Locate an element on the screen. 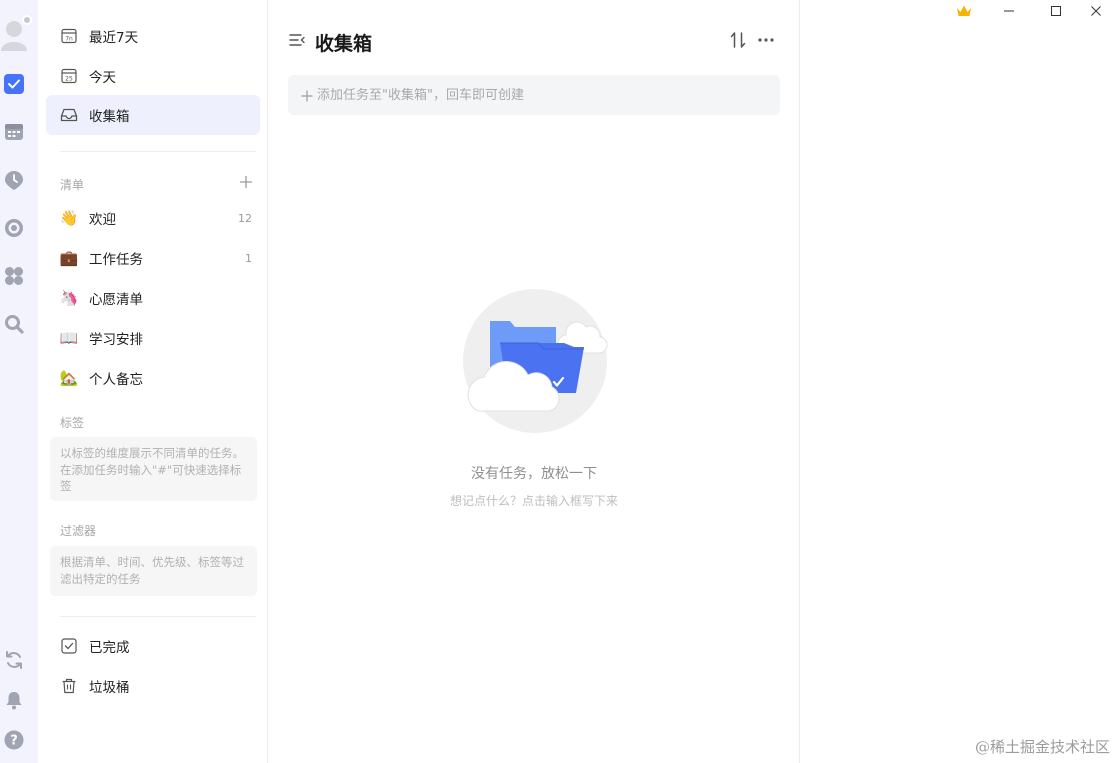 The image size is (1116, 763). sidebar-item-label: 学习安排 is located at coordinates (116, 340).